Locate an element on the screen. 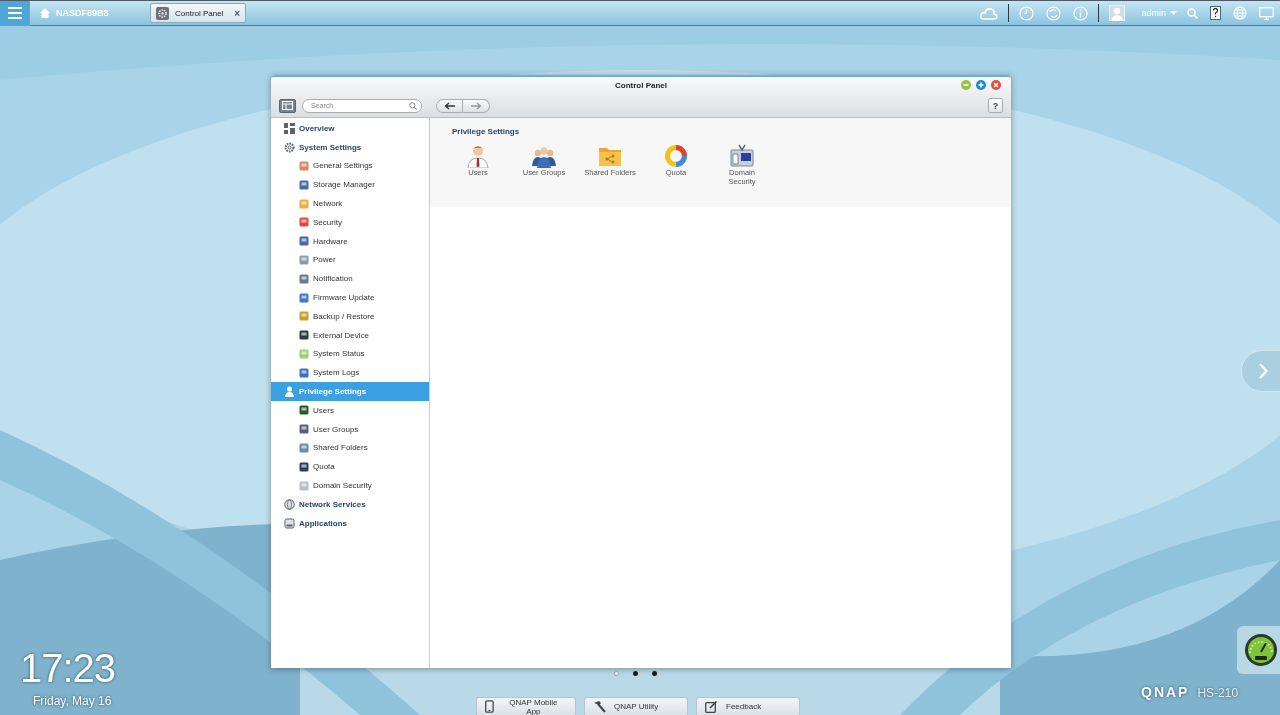  tab-label: Control Panel is located at coordinates (200, 13).